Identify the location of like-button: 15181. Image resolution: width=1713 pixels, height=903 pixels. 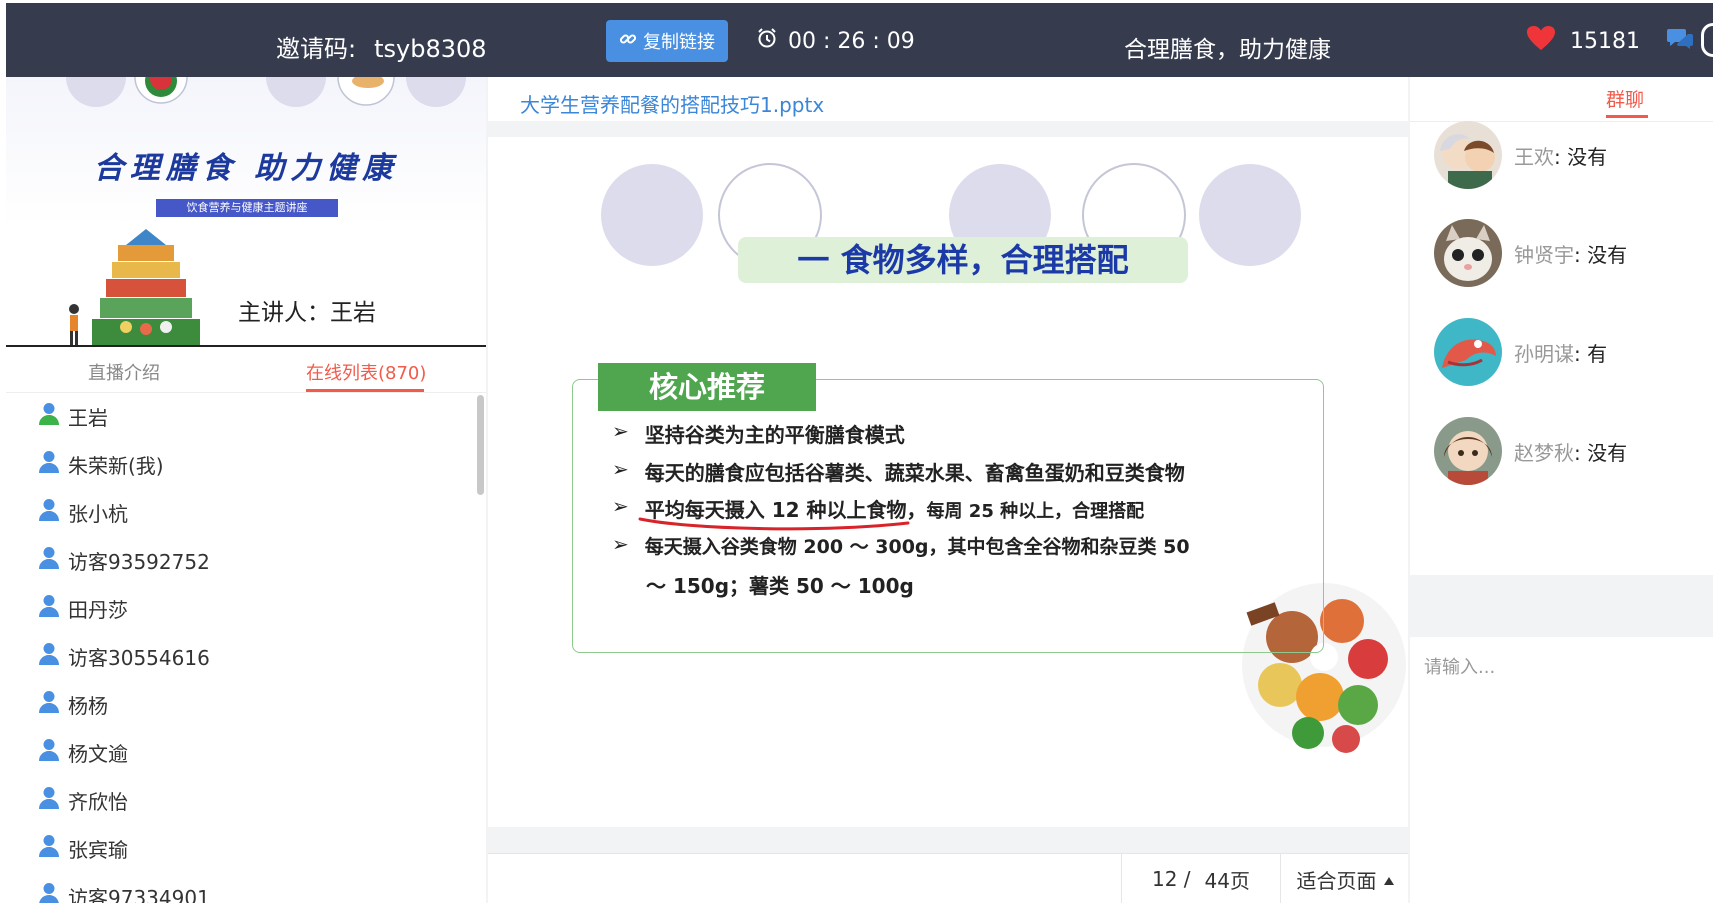
(1583, 41).